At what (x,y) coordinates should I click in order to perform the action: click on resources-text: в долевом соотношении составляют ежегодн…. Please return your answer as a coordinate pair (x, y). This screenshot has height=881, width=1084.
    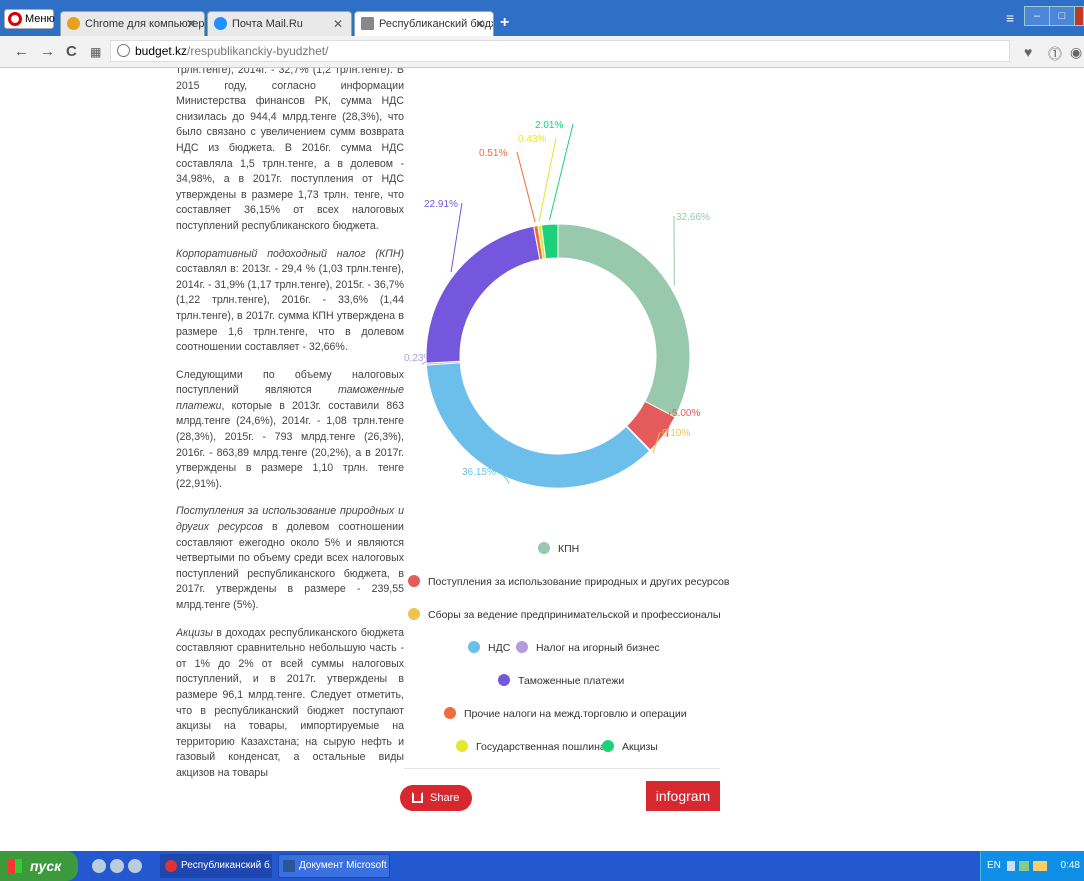
    Looking at the image, I should click on (290, 566).